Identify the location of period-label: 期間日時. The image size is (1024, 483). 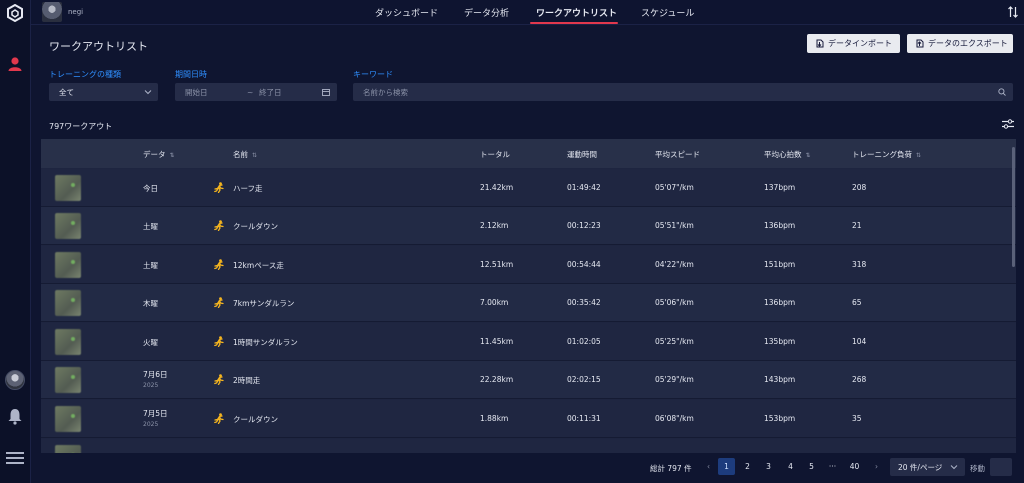
(191, 74).